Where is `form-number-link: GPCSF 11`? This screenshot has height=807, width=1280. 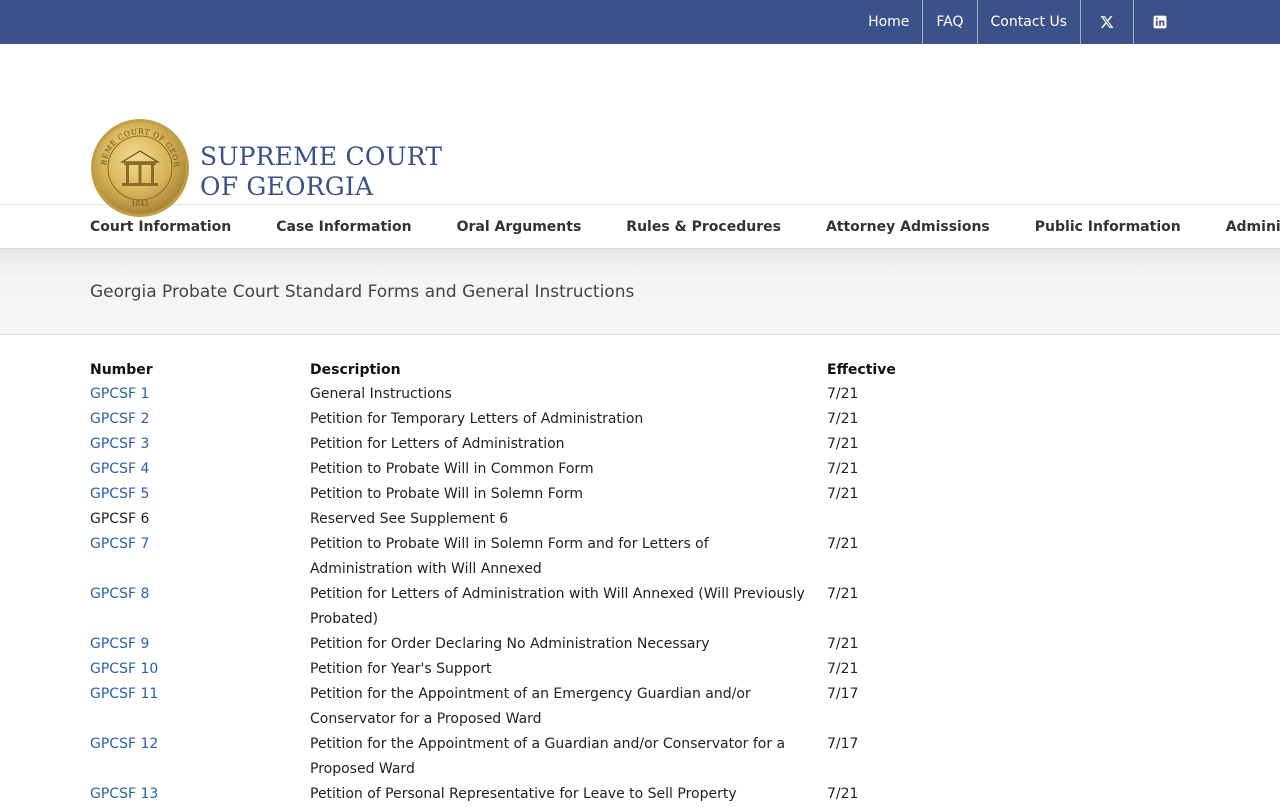 form-number-link: GPCSF 11 is located at coordinates (124, 694).